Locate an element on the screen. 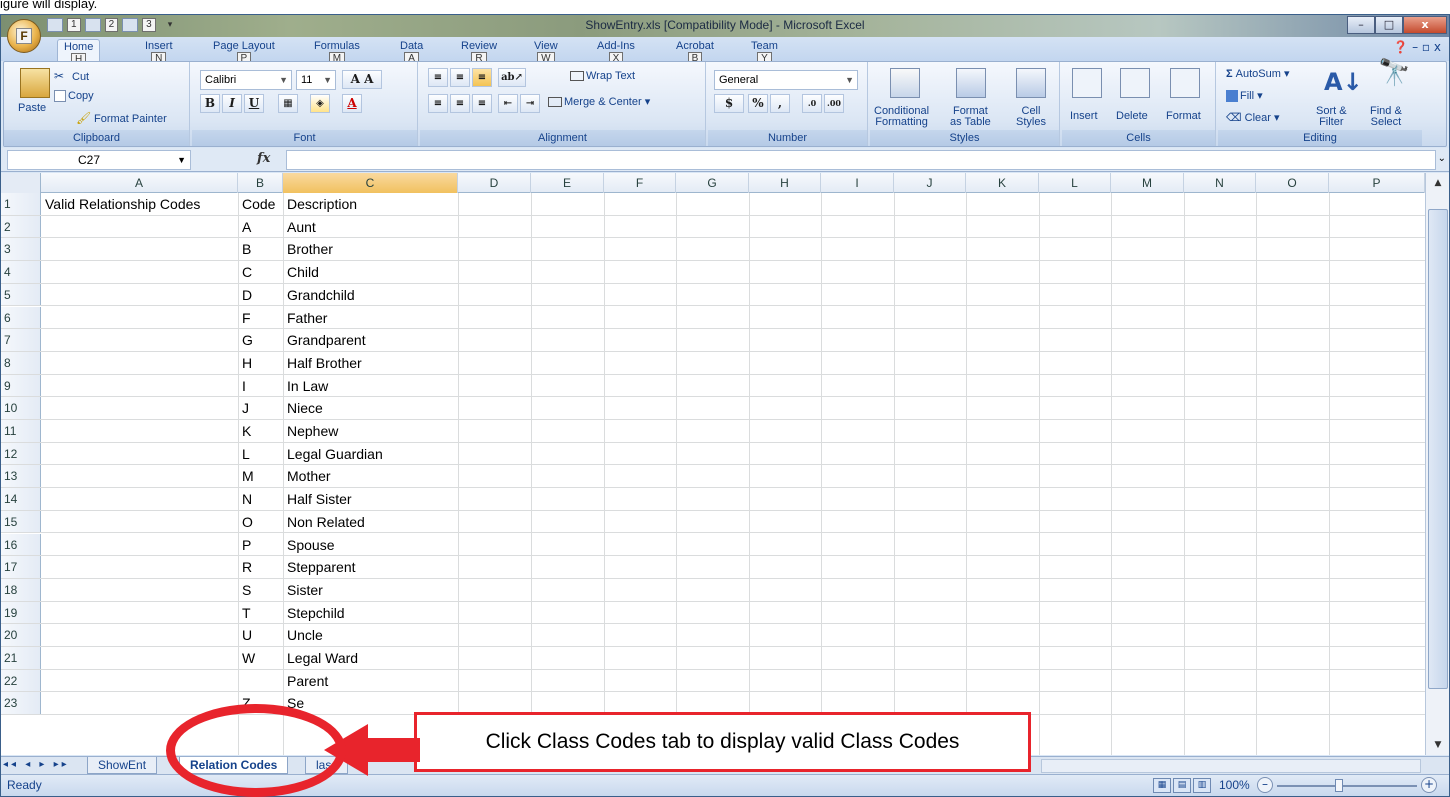 This screenshot has height=797, width=1450. align-middle-icon: ≡ is located at coordinates (460, 77).